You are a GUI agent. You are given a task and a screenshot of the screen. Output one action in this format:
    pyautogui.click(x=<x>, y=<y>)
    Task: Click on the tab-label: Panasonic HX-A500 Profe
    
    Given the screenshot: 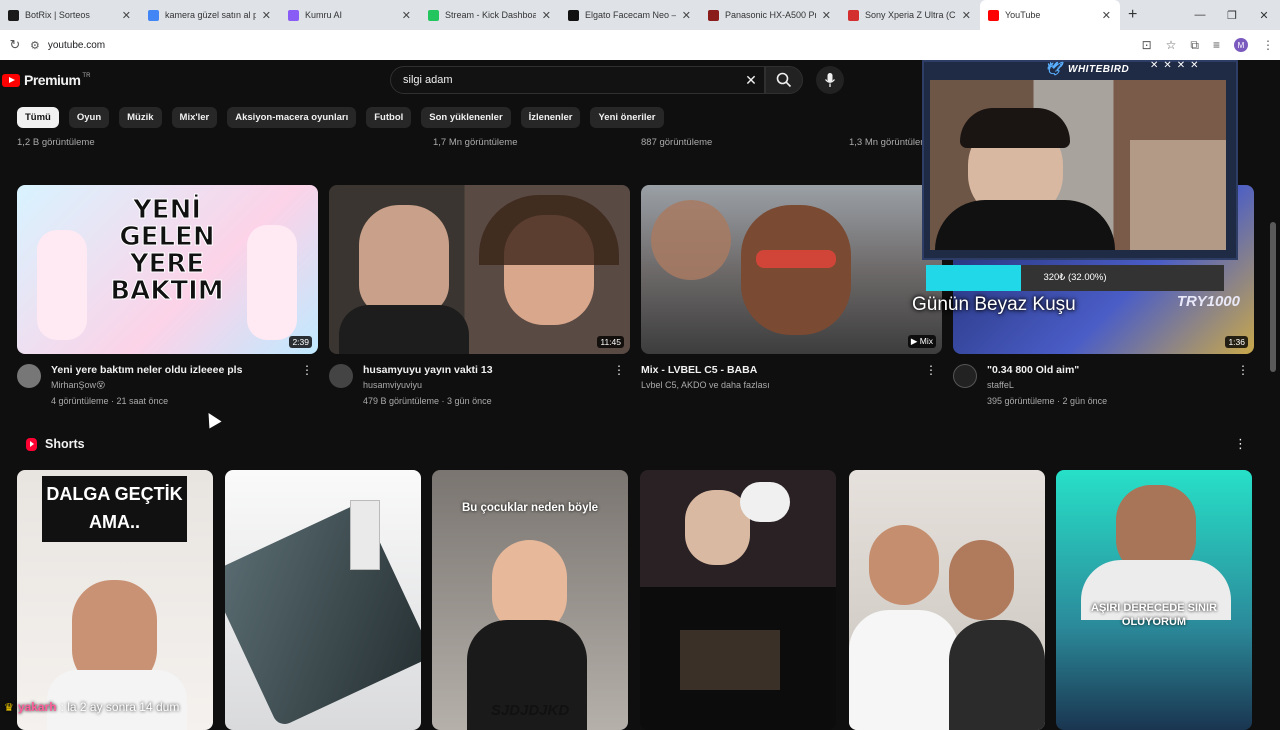 What is the action you would take?
    pyautogui.click(x=770, y=15)
    